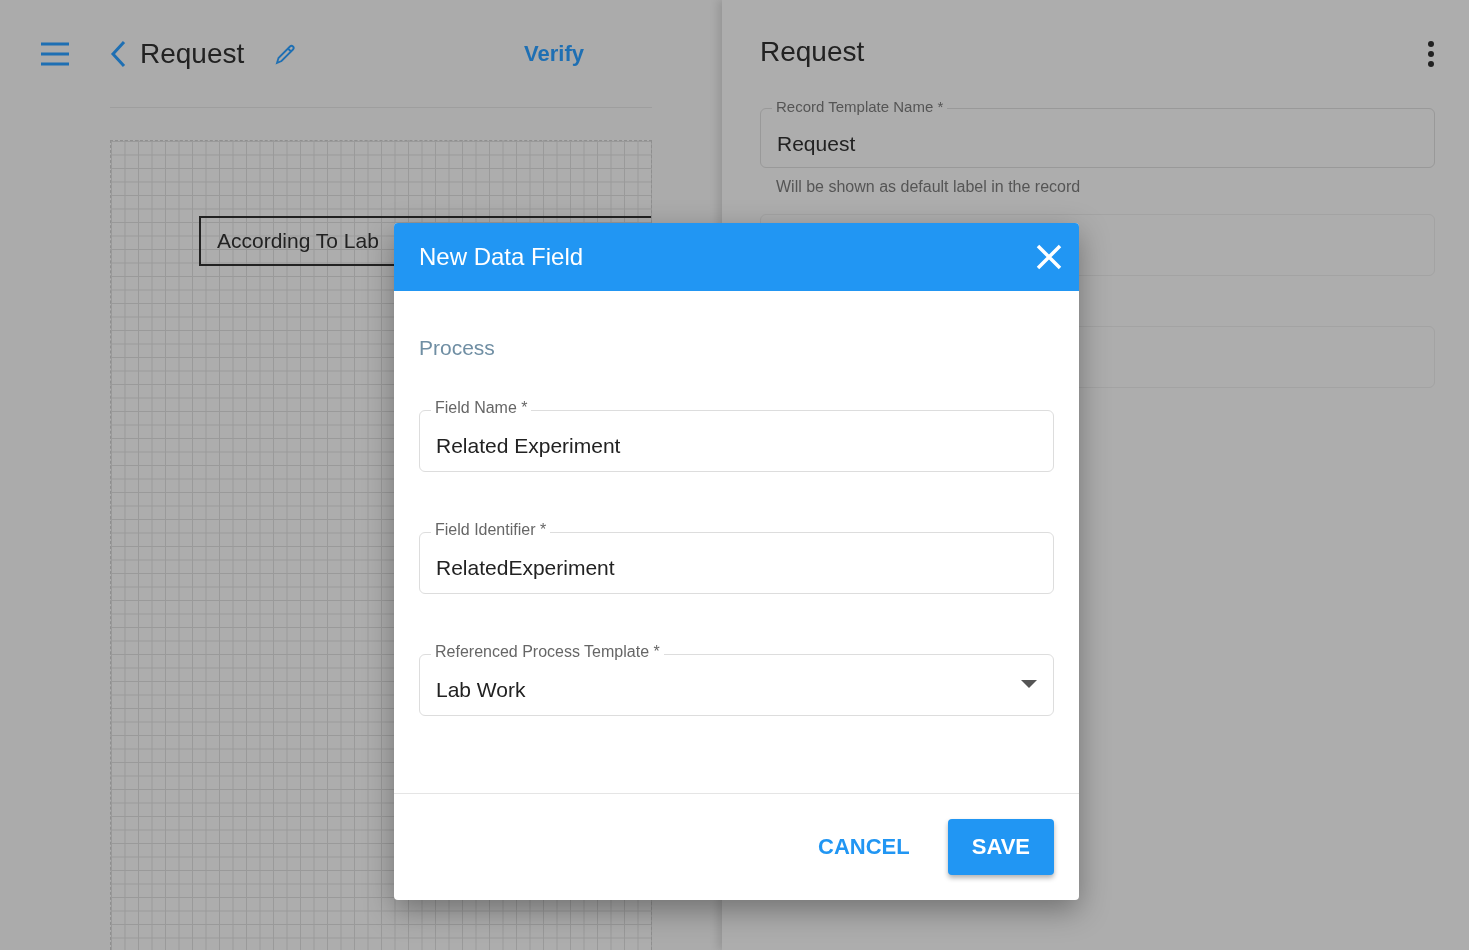 The height and width of the screenshot is (950, 1469). Describe the element at coordinates (929, 187) in the screenshot. I see `helper-text: Will be shown as default label in the record` at that location.